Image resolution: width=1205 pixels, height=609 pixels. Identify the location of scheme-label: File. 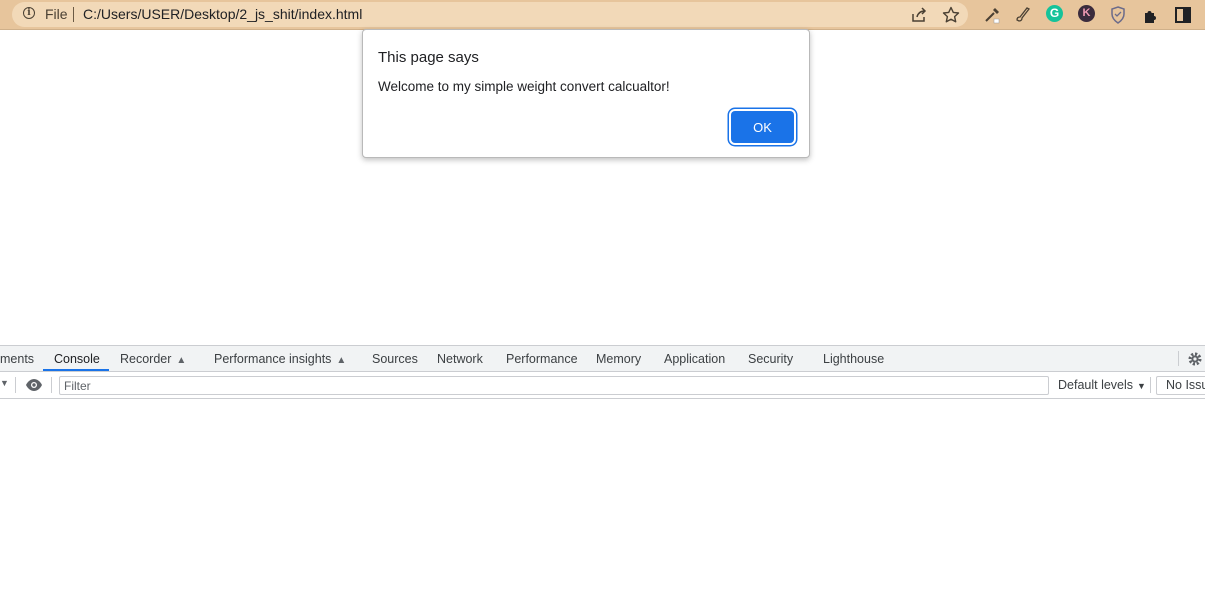
(56, 14).